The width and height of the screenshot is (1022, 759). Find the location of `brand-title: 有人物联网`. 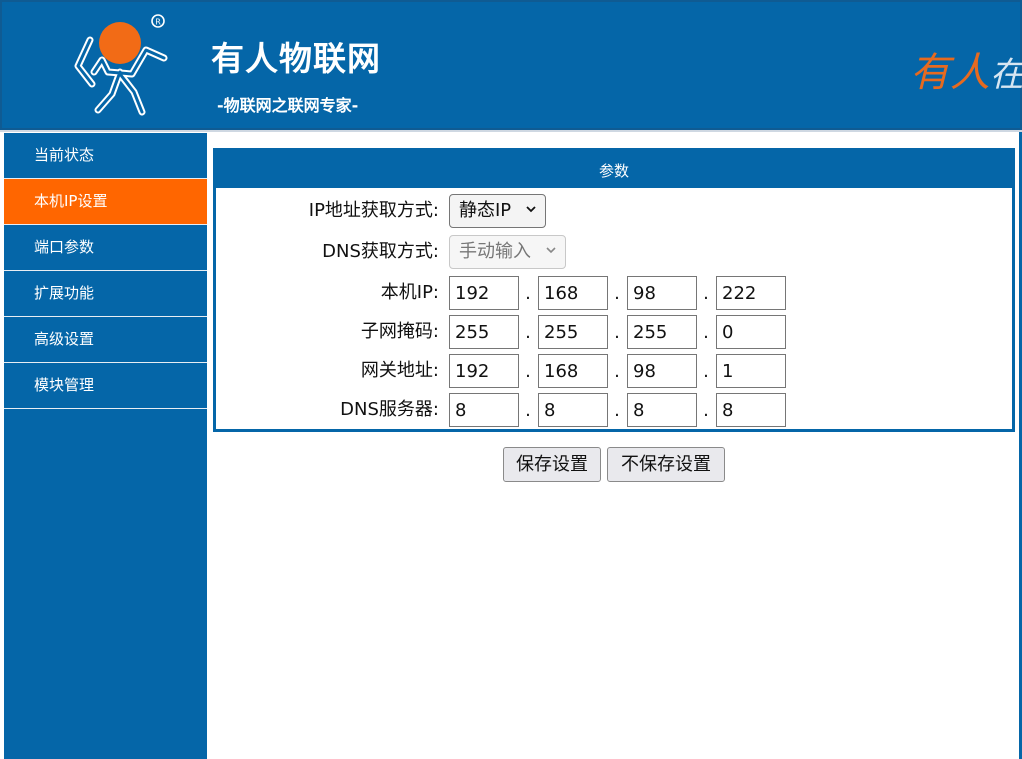

brand-title: 有人物联网 is located at coordinates (296, 58).